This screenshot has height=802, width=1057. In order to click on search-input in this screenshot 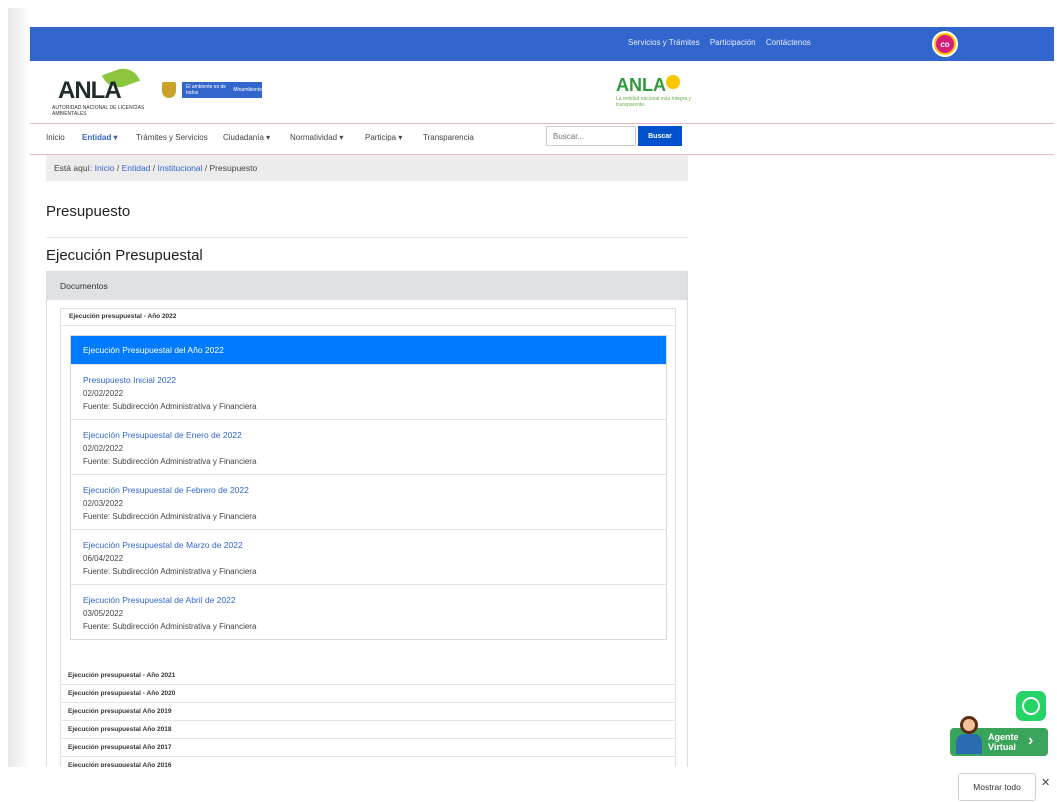, I will do `click(591, 136)`.